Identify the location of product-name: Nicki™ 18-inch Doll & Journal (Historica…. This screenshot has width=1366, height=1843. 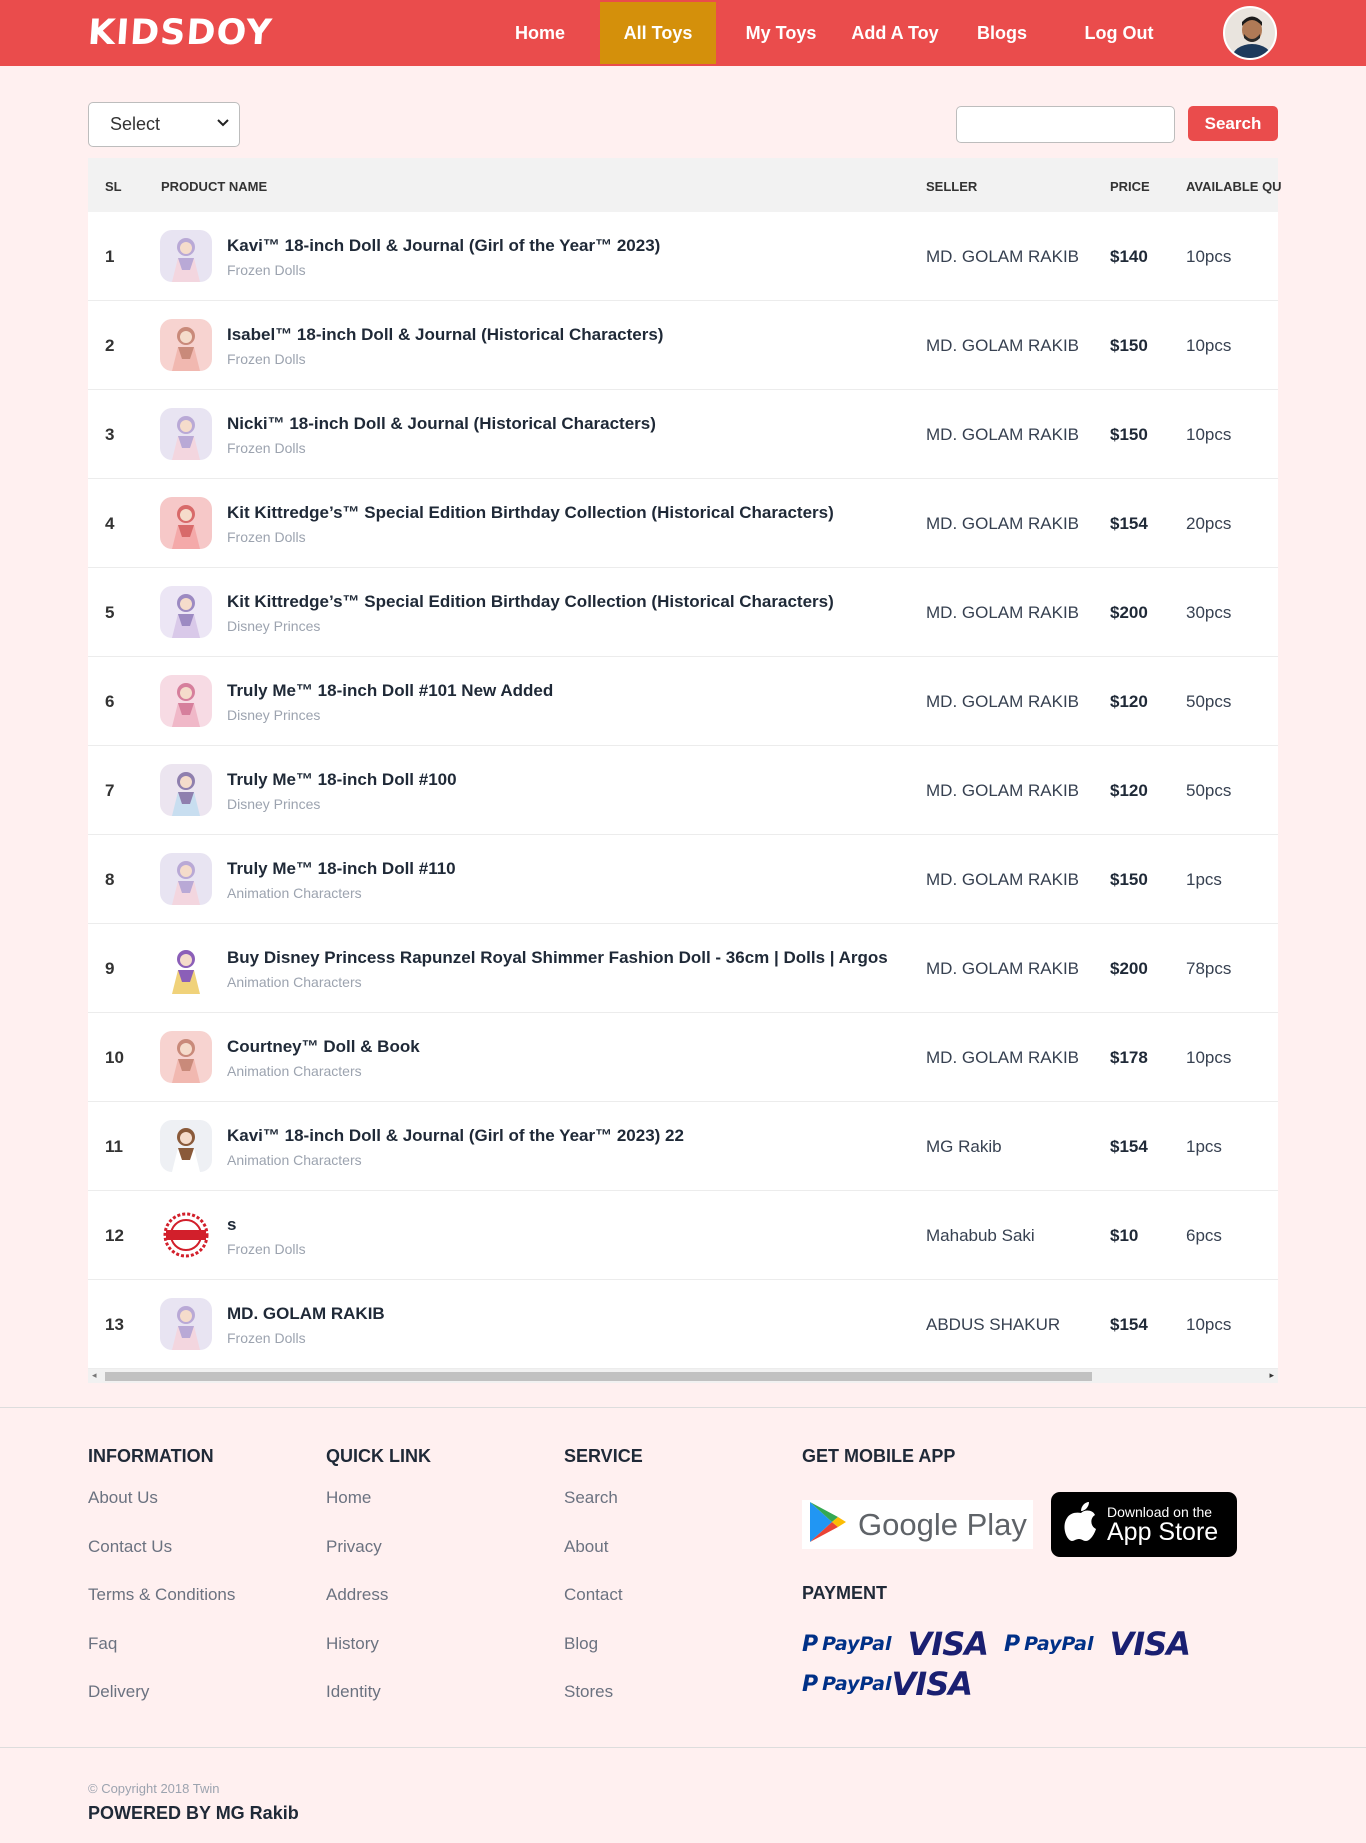
(441, 424).